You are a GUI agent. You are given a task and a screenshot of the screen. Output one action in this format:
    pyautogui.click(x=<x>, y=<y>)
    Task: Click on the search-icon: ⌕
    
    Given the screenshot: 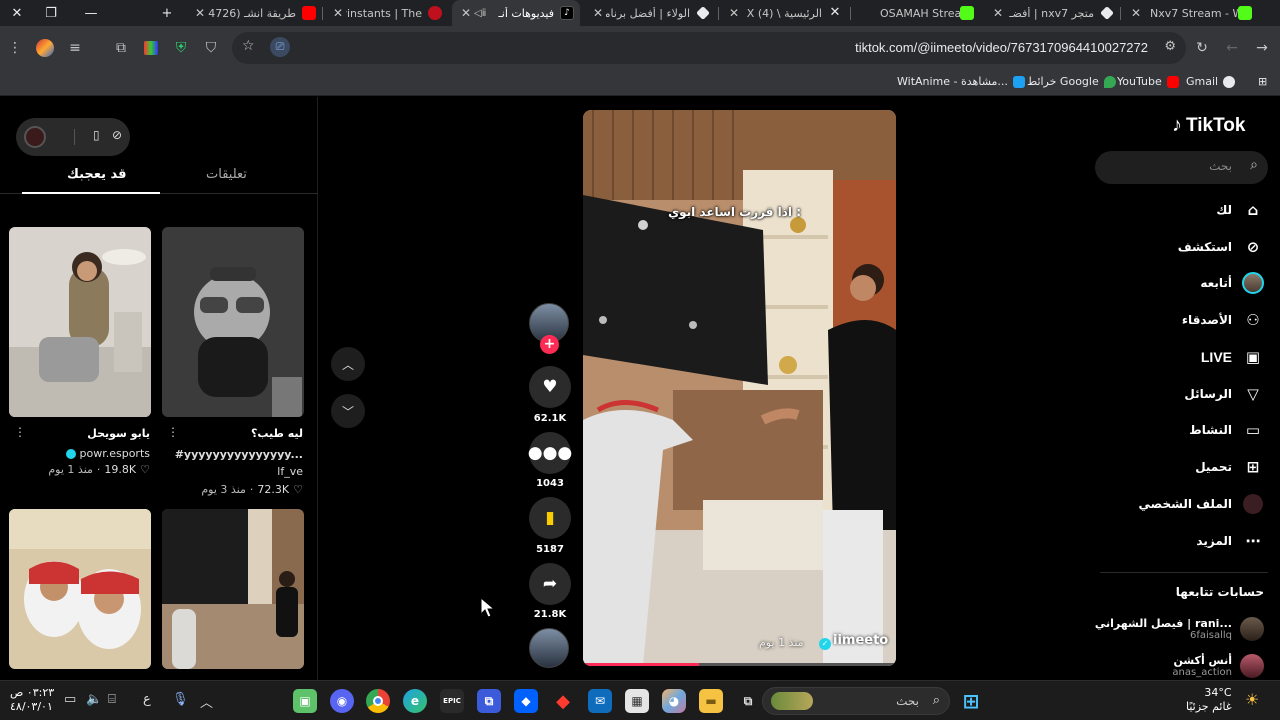 What is the action you would take?
    pyautogui.click(x=1254, y=165)
    